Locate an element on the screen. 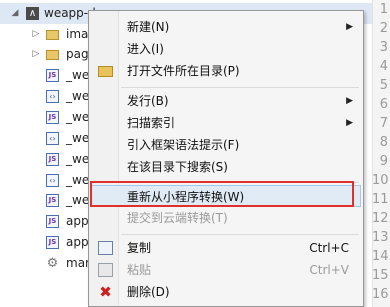  menu-item-publish: 发行(B) ▶ is located at coordinates (226, 101).